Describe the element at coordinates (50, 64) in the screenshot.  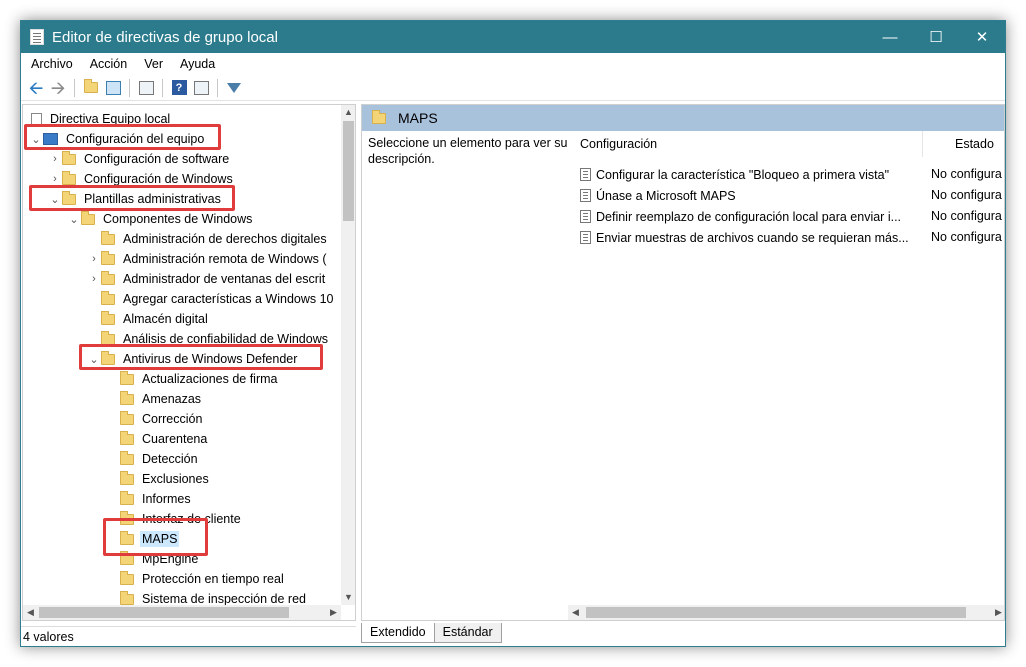
I see `menu-archivo: Archivo` at that location.